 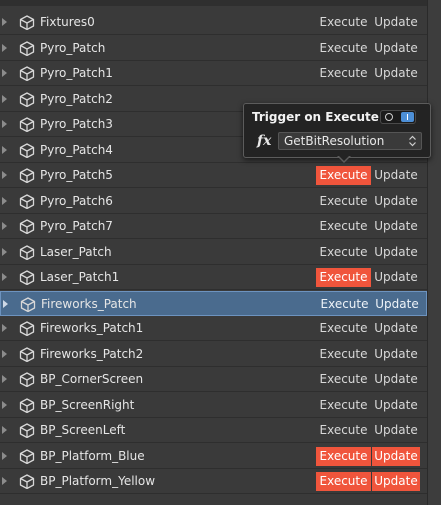 What do you see at coordinates (213, 73) in the screenshot?
I see `actor-row: Pyro_Patch1 Execute Update` at bounding box center [213, 73].